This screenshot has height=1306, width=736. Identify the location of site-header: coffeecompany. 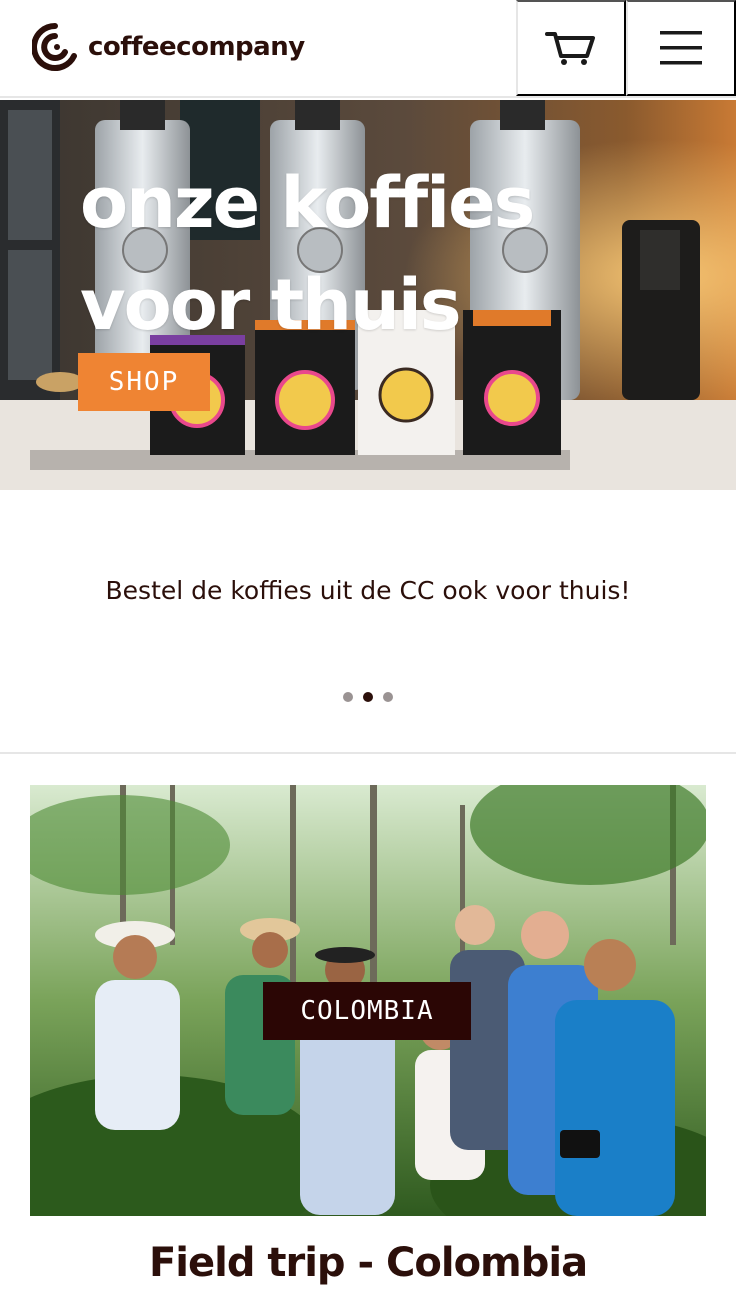
(368, 49).